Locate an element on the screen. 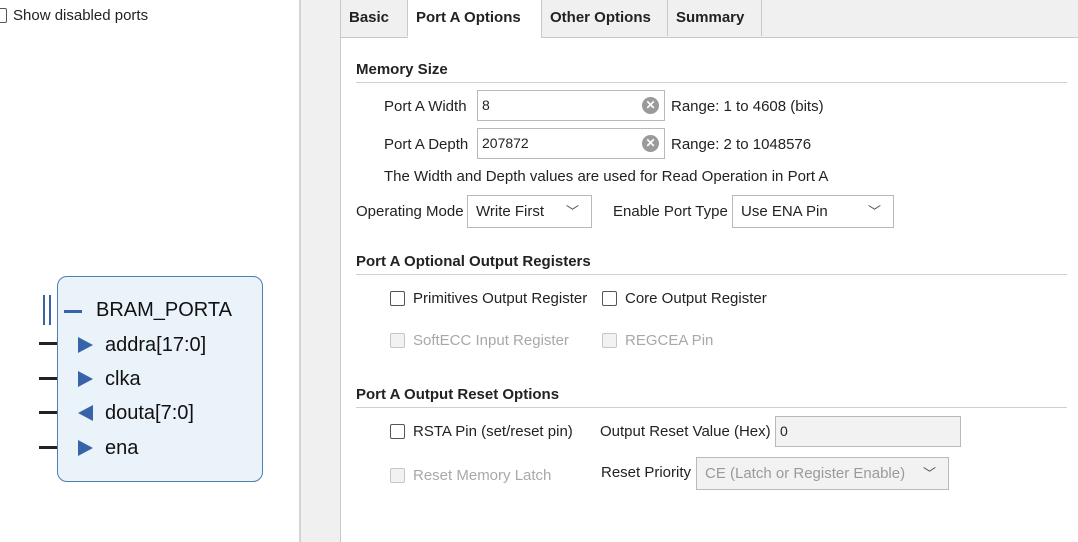 The width and height of the screenshot is (1078, 542). rsta-pin-checkbox is located at coordinates (397, 431).